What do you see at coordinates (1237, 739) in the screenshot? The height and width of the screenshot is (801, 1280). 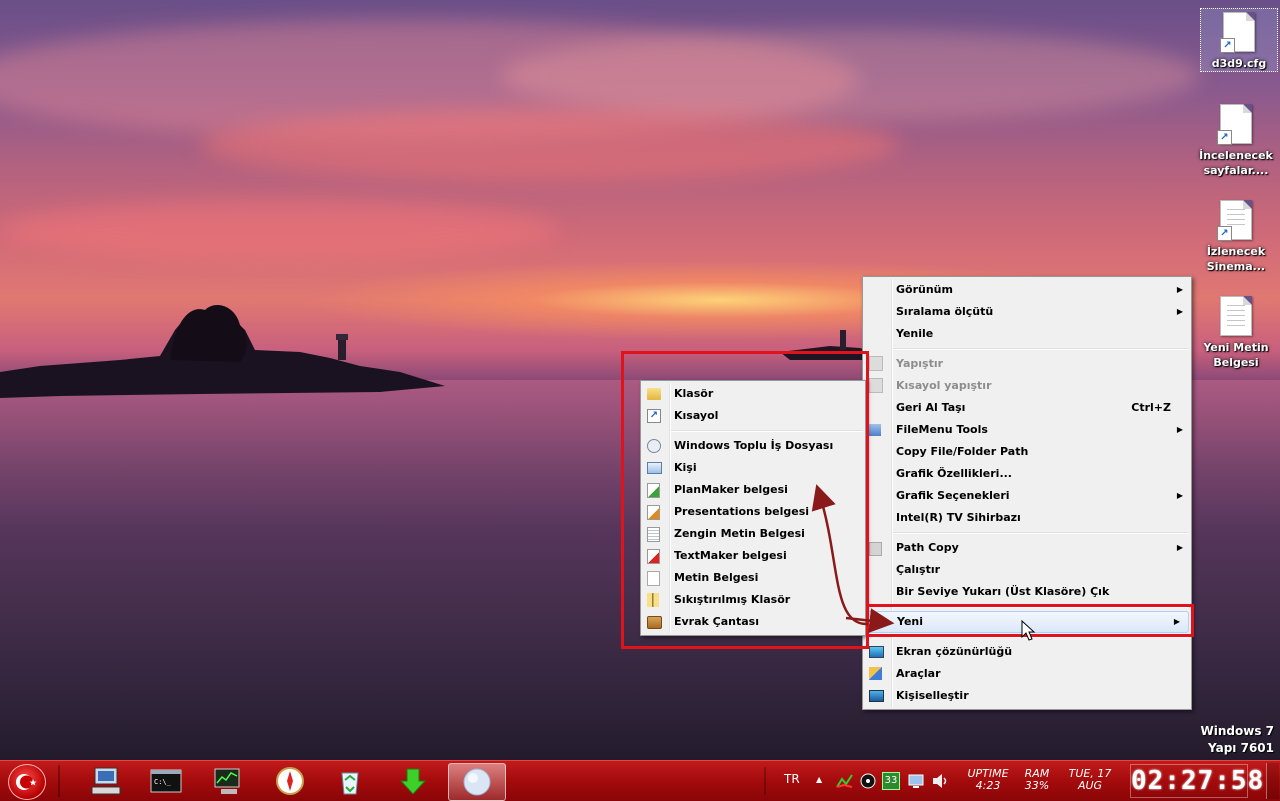 I see `windows-version-watermark: Windows 7 Yapı 7601` at bounding box center [1237, 739].